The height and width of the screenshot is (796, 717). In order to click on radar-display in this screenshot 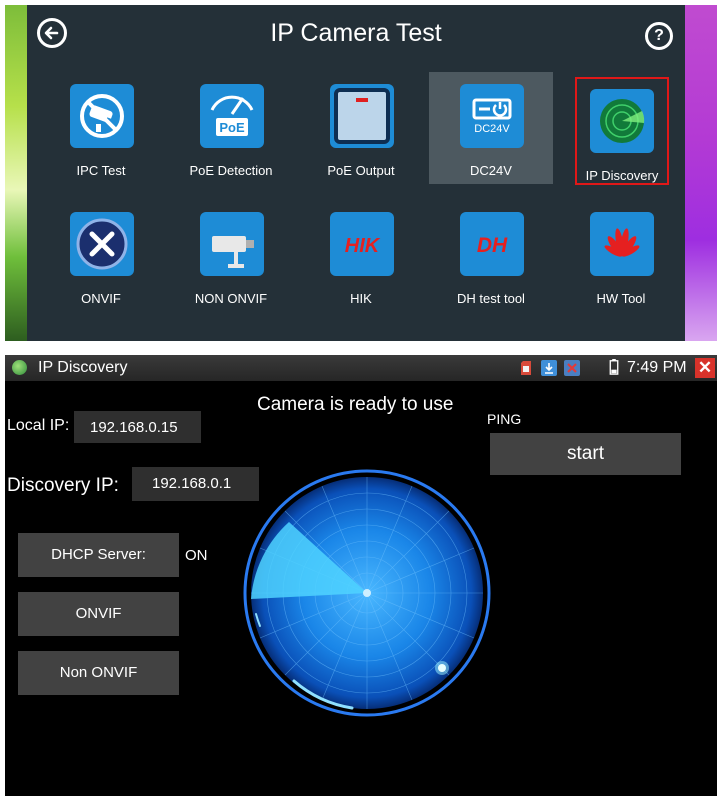, I will do `click(367, 593)`.